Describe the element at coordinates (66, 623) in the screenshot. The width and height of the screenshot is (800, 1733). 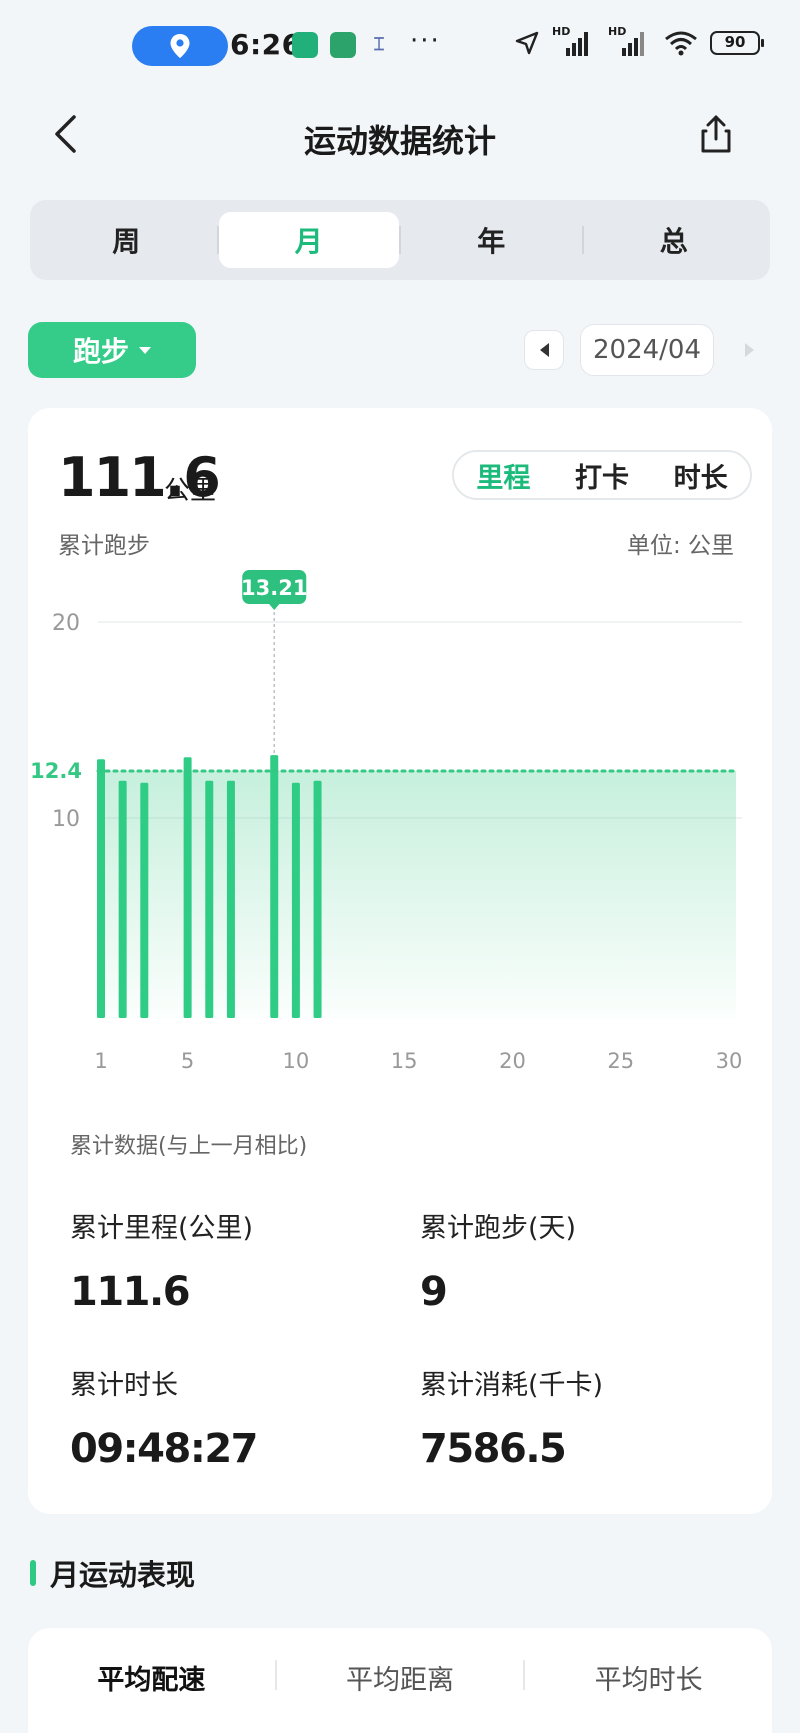
I see `y-tick-label: 20` at that location.